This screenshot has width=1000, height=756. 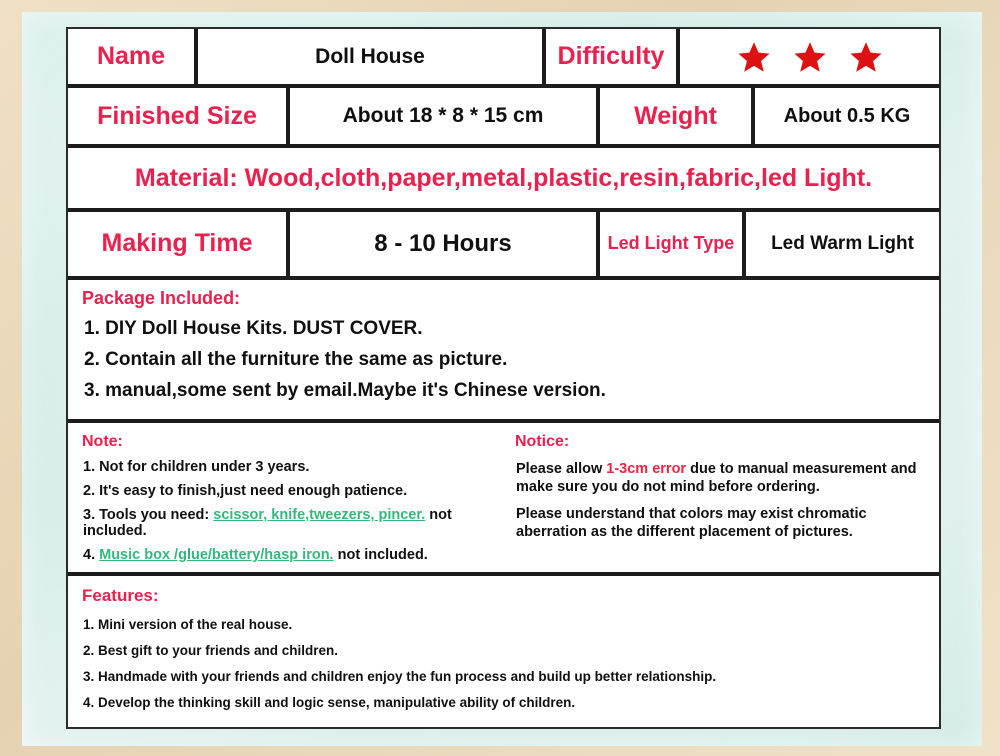 What do you see at coordinates (445, 243) in the screenshot?
I see `cell-making-time-value: 8 - 10 Hours` at bounding box center [445, 243].